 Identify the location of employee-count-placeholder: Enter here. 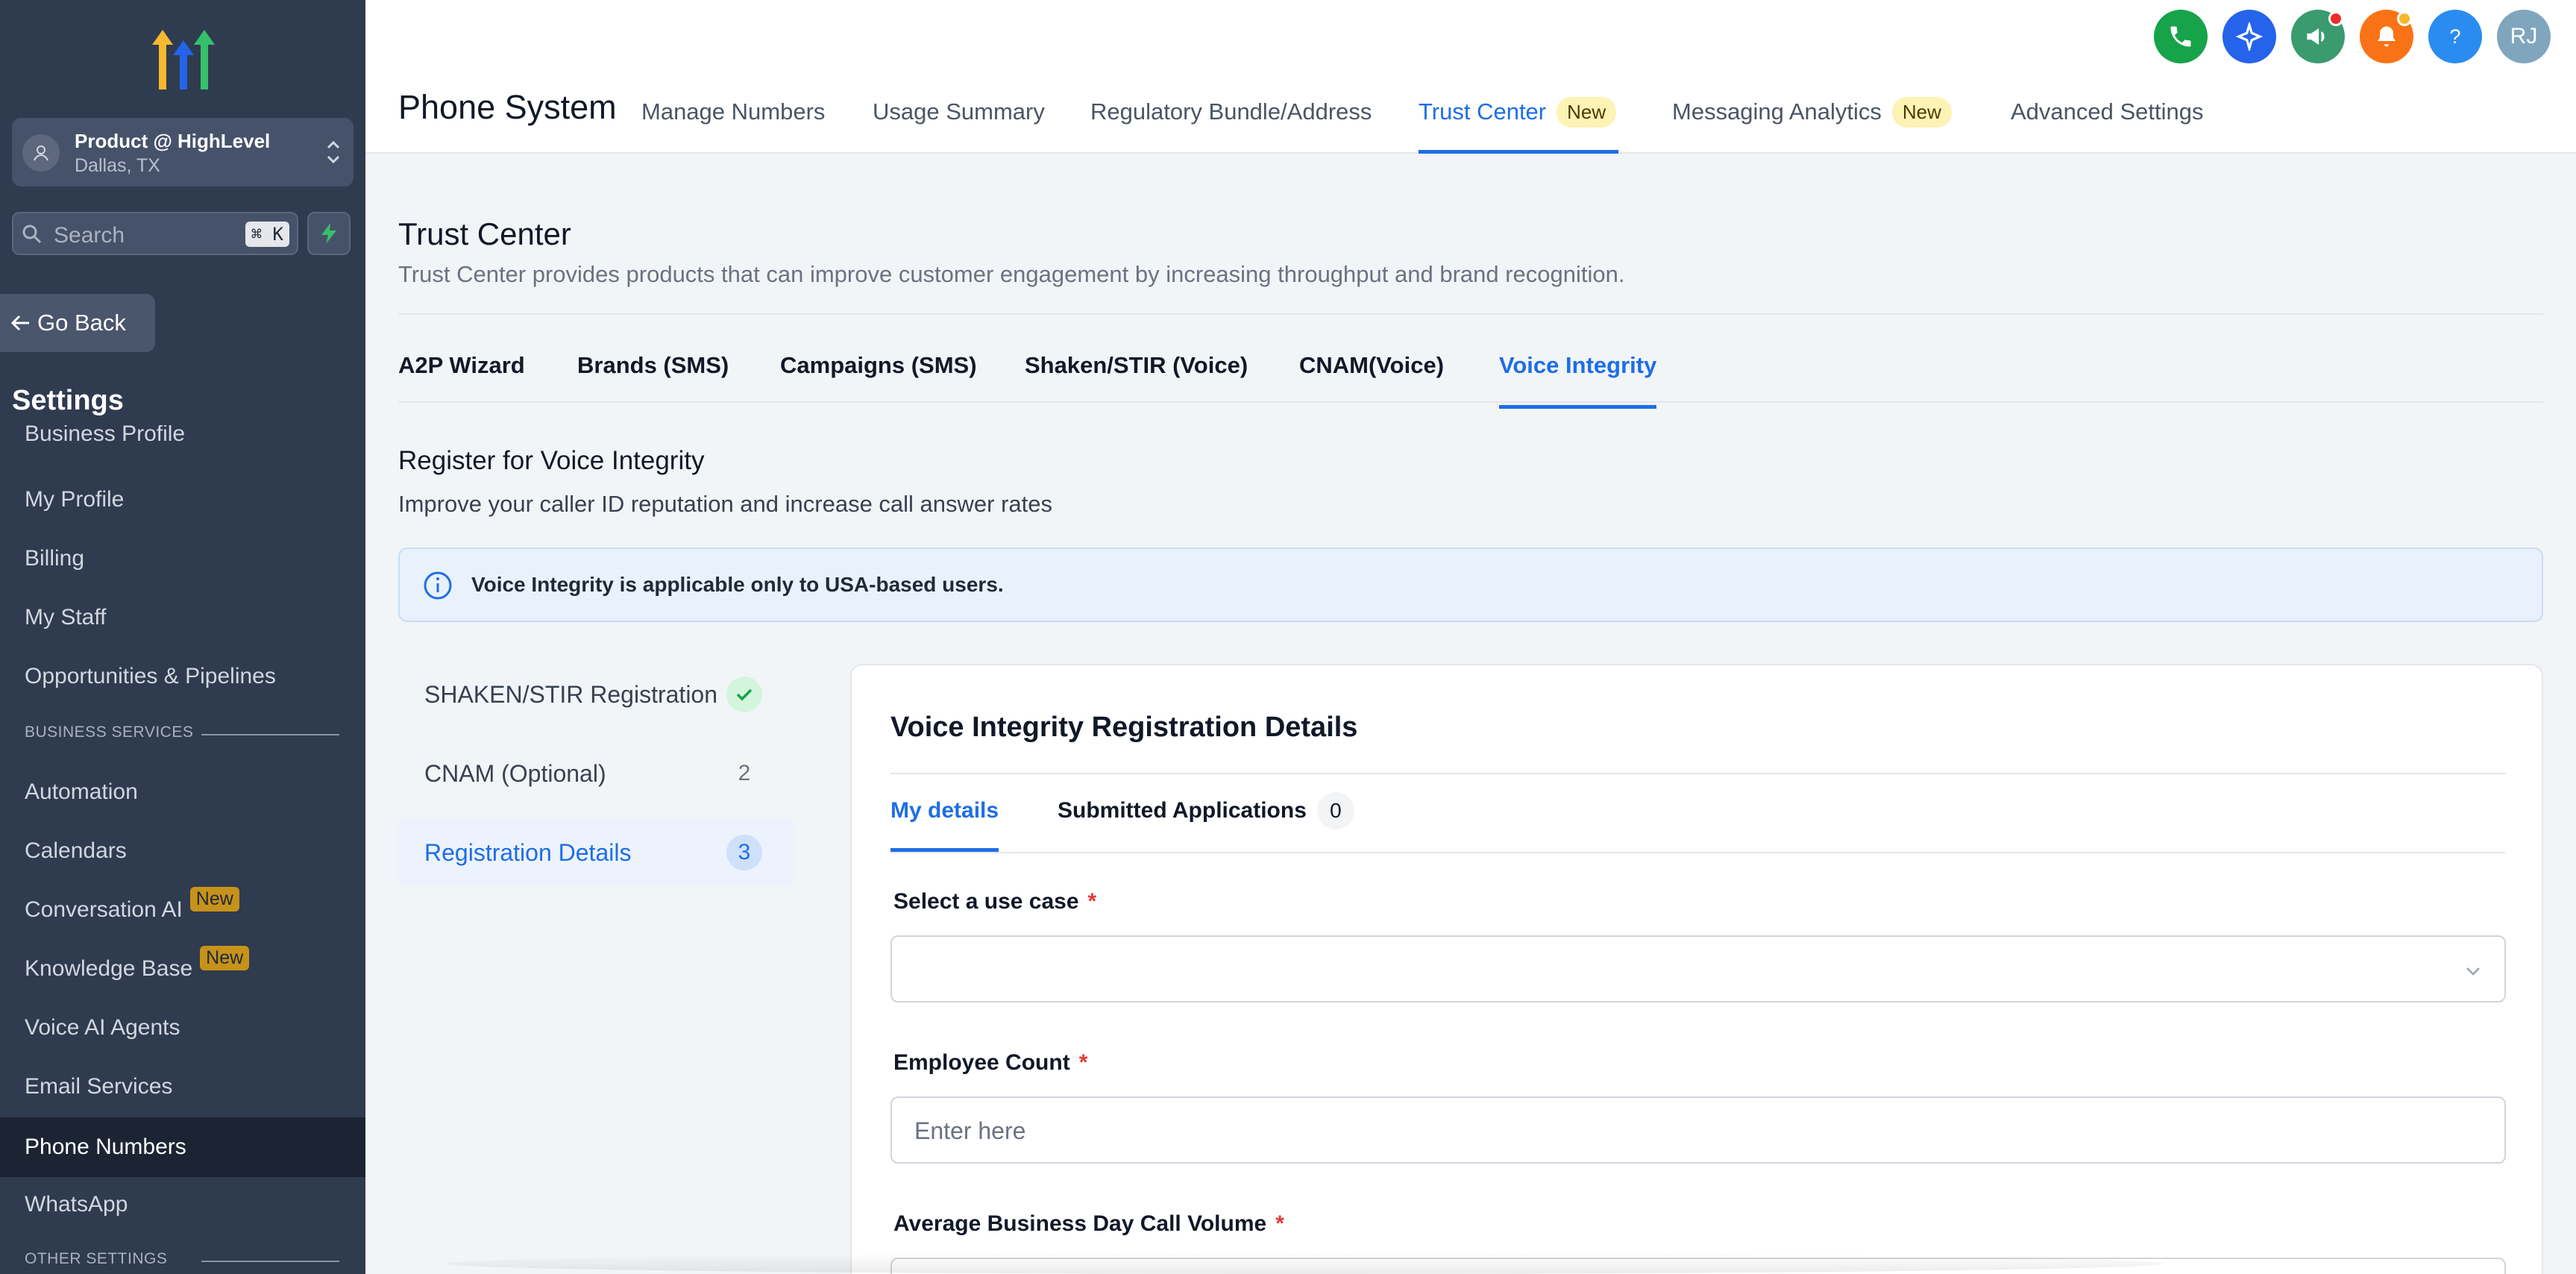
(970, 1130).